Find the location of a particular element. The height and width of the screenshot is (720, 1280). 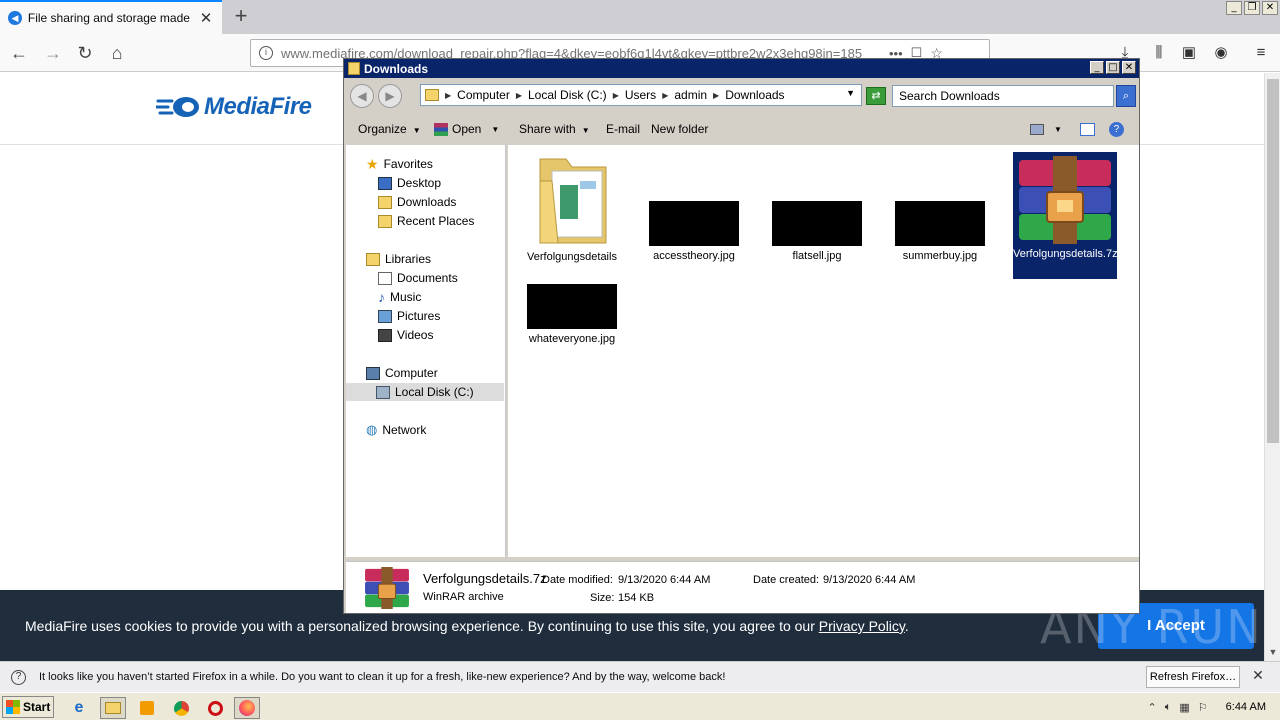

file-flatsell: flatsell.jpg is located at coordinates (817, 232).